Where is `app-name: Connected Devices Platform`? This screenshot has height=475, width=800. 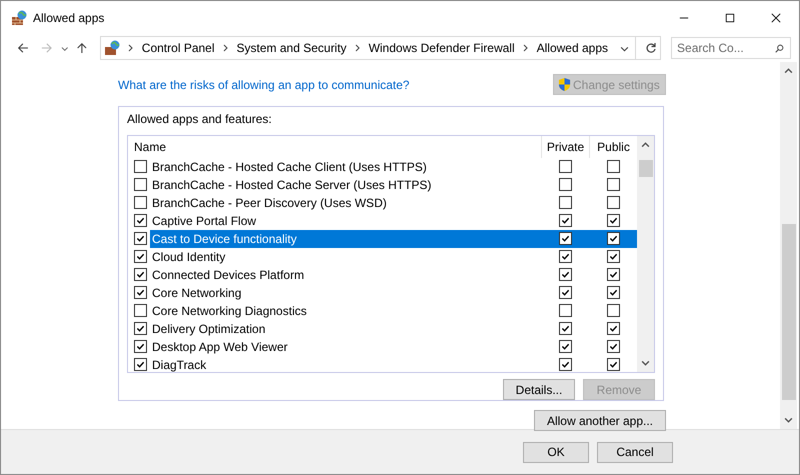
app-name: Connected Devices Platform is located at coordinates (345, 275).